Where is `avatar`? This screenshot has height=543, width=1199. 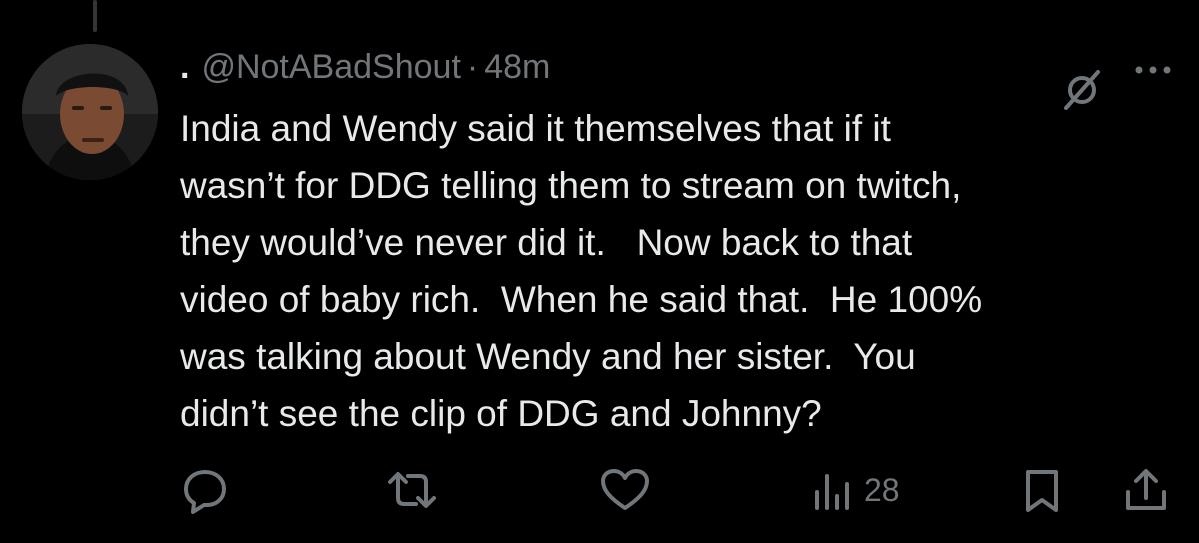
avatar is located at coordinates (90, 112).